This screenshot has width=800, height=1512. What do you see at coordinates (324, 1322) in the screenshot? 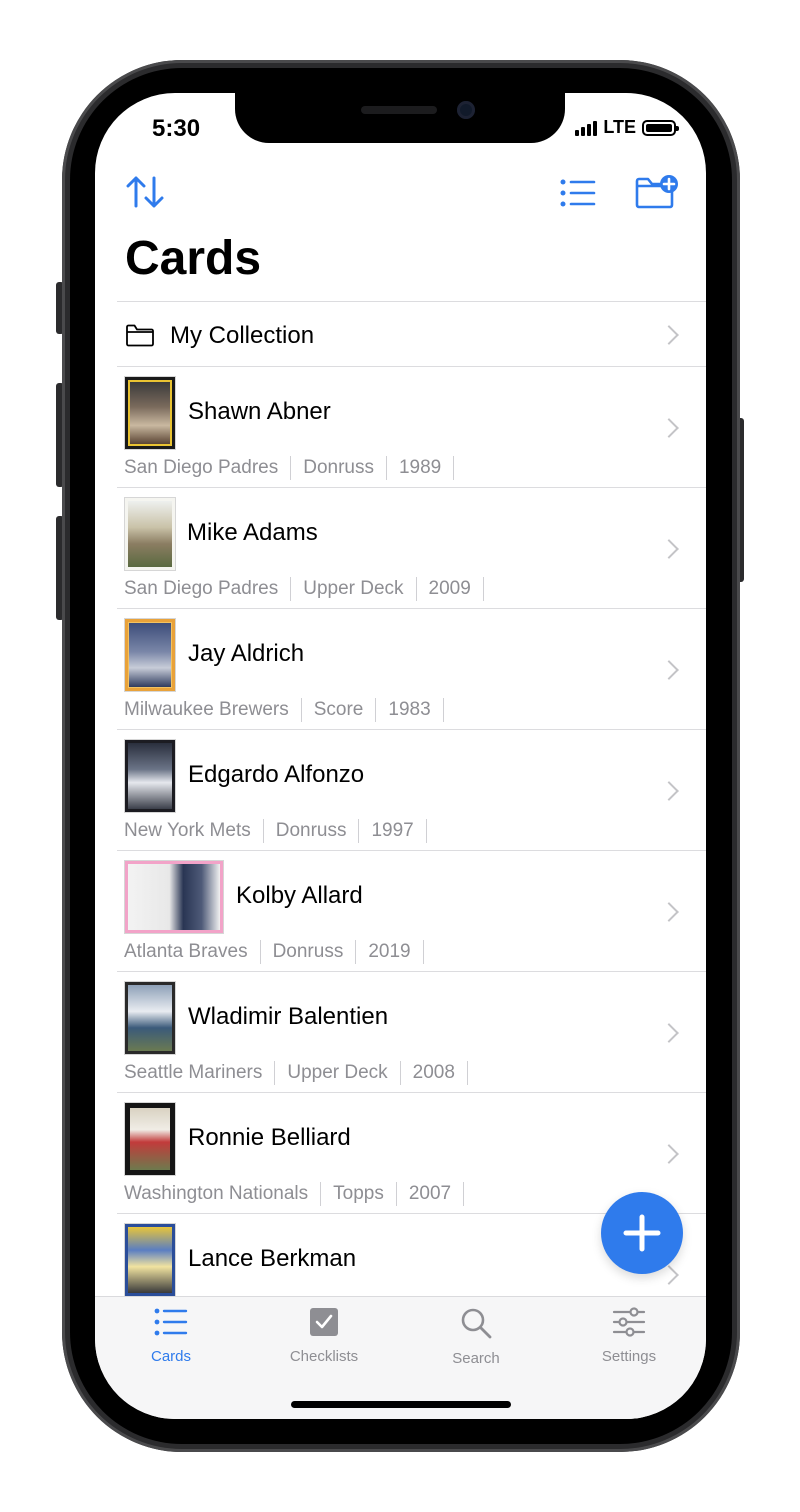
I see `checkbox-icon` at bounding box center [324, 1322].